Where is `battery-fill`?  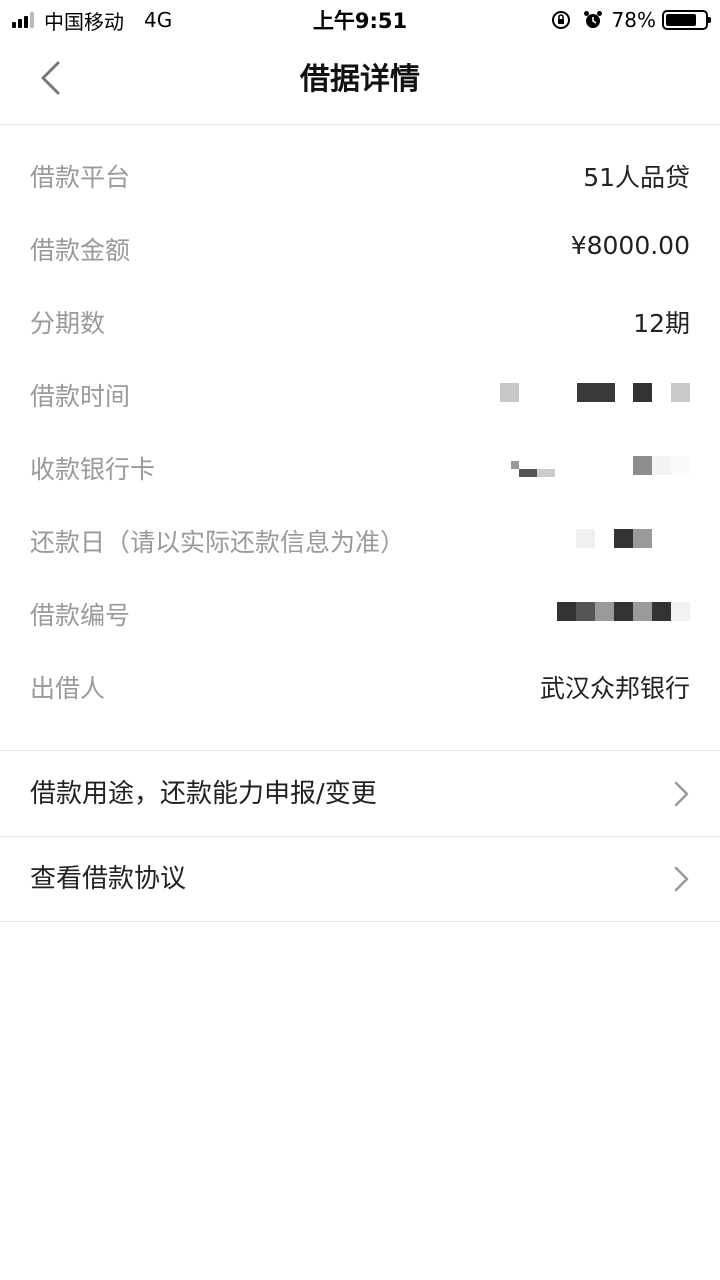
battery-fill is located at coordinates (681, 20).